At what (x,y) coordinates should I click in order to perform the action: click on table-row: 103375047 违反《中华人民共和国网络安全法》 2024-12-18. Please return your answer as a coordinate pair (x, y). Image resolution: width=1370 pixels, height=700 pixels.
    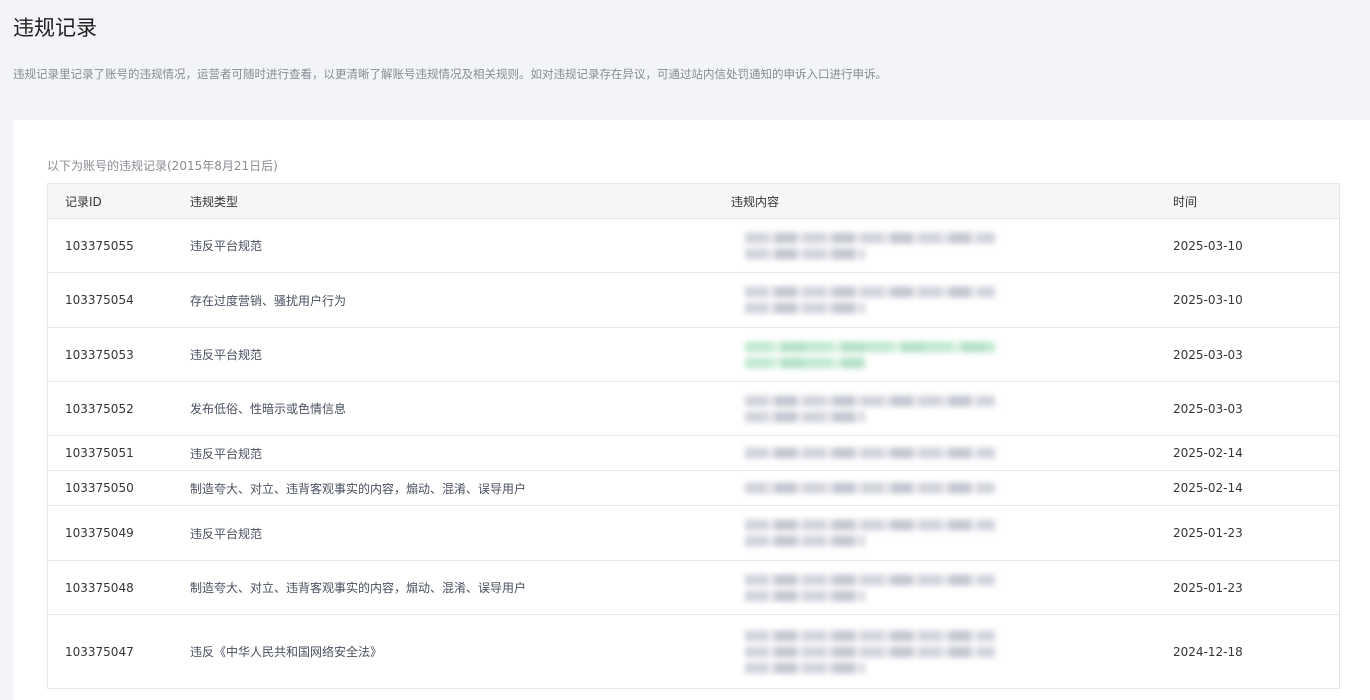
    Looking at the image, I should click on (693, 651).